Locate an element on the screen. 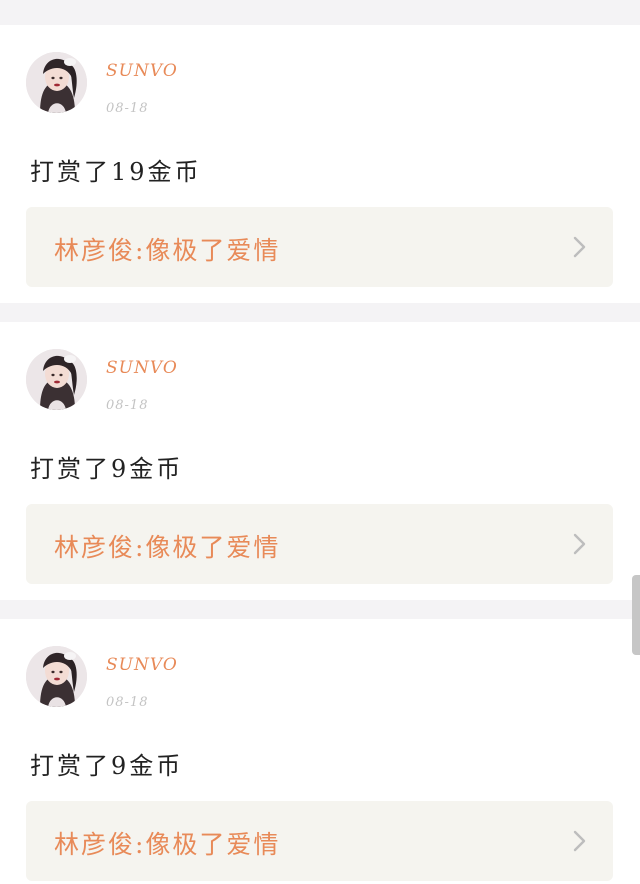 Image resolution: width=640 pixels, height=884 pixels. reward-text: 打赏了19金币 is located at coordinates (116, 172).